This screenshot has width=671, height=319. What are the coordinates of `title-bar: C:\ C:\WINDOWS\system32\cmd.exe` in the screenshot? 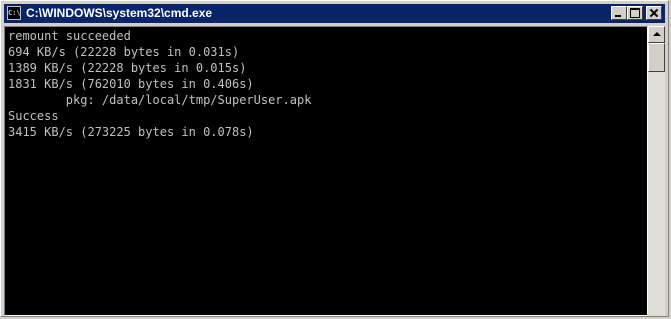 It's located at (334, 13).